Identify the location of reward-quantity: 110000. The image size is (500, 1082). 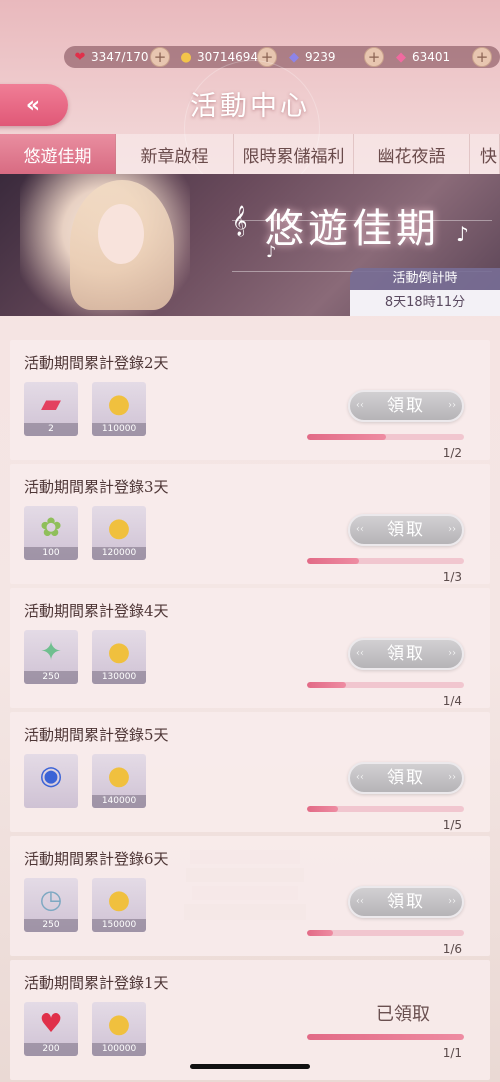
(119, 429).